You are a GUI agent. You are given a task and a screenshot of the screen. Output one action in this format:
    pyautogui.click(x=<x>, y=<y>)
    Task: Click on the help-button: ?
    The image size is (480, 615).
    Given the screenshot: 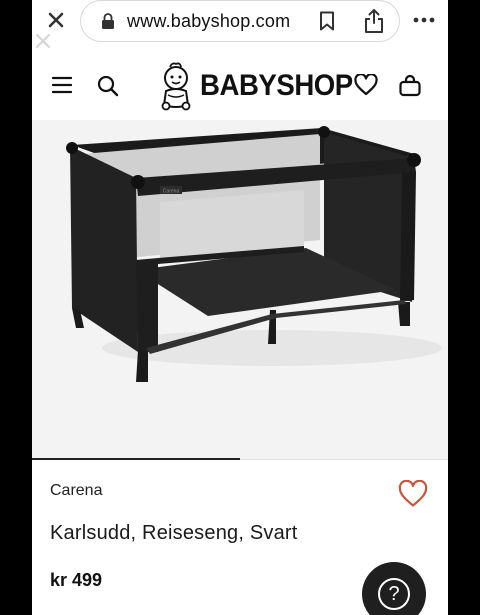 What is the action you would take?
    pyautogui.click(x=394, y=588)
    